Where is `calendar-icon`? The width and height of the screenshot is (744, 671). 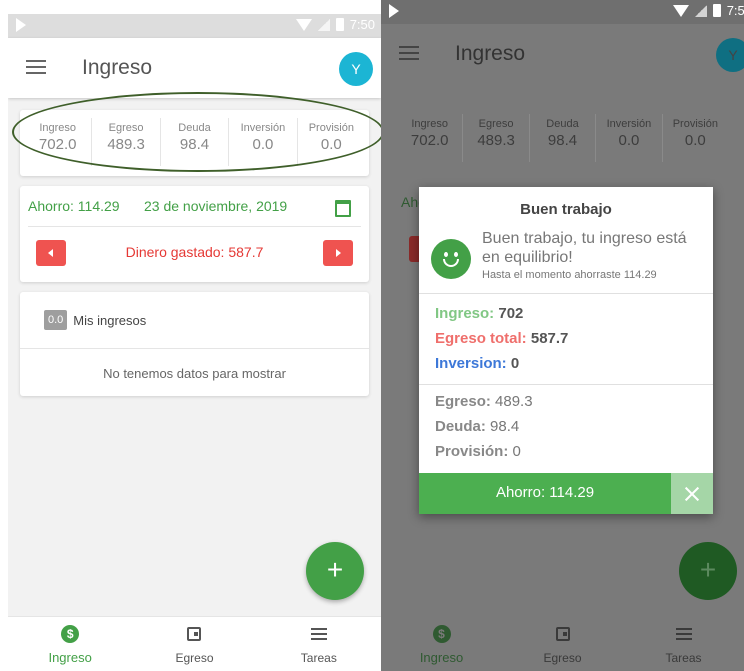
calendar-icon is located at coordinates (343, 208).